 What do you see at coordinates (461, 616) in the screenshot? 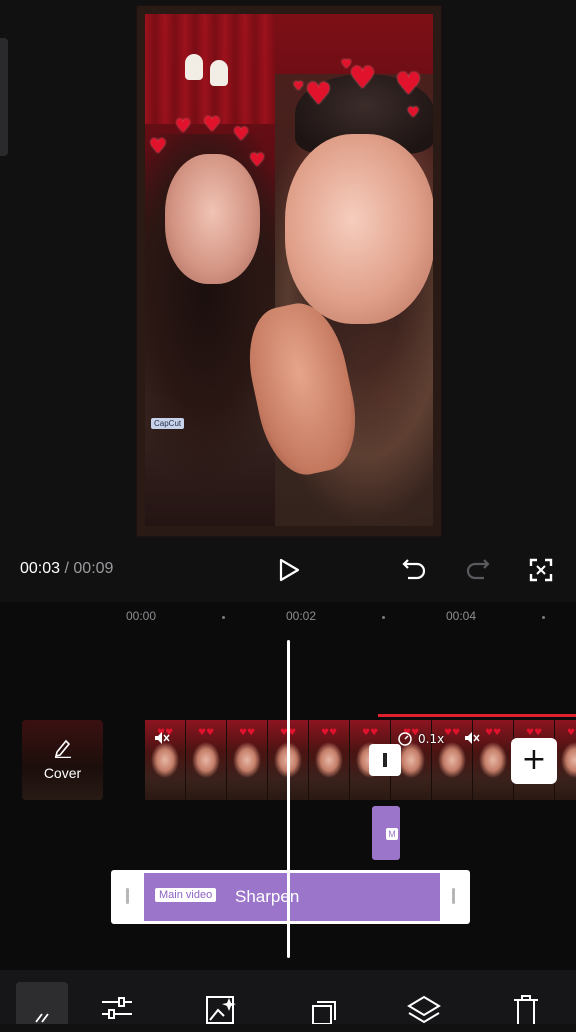
I see `ruler-label: 00:04` at bounding box center [461, 616].